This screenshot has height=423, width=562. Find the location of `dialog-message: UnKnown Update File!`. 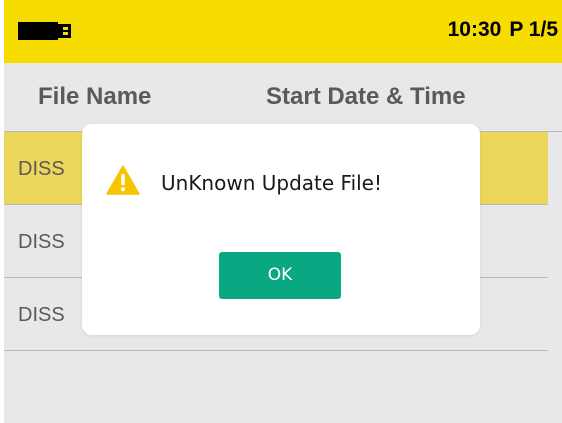

dialog-message: UnKnown Update File! is located at coordinates (272, 183).